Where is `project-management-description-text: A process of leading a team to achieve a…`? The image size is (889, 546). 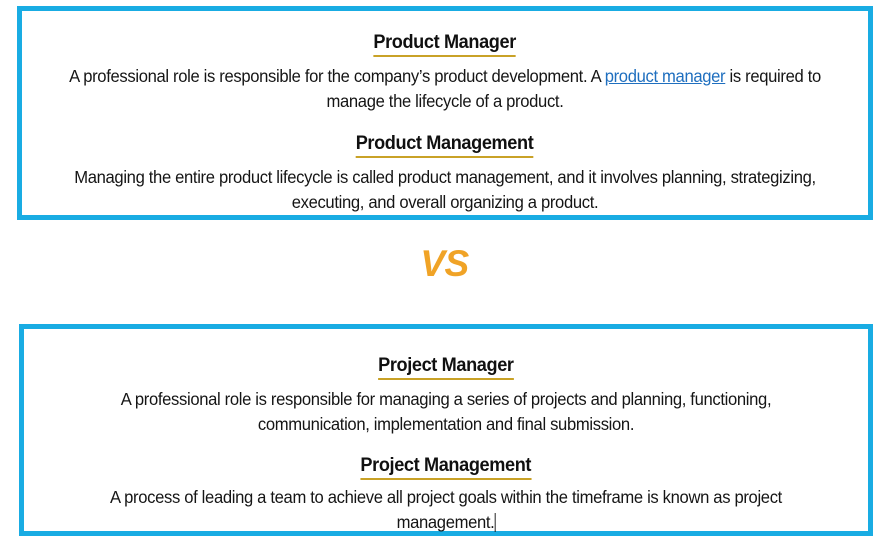 project-management-description-text: A process of leading a team to achieve a… is located at coordinates (446, 509).